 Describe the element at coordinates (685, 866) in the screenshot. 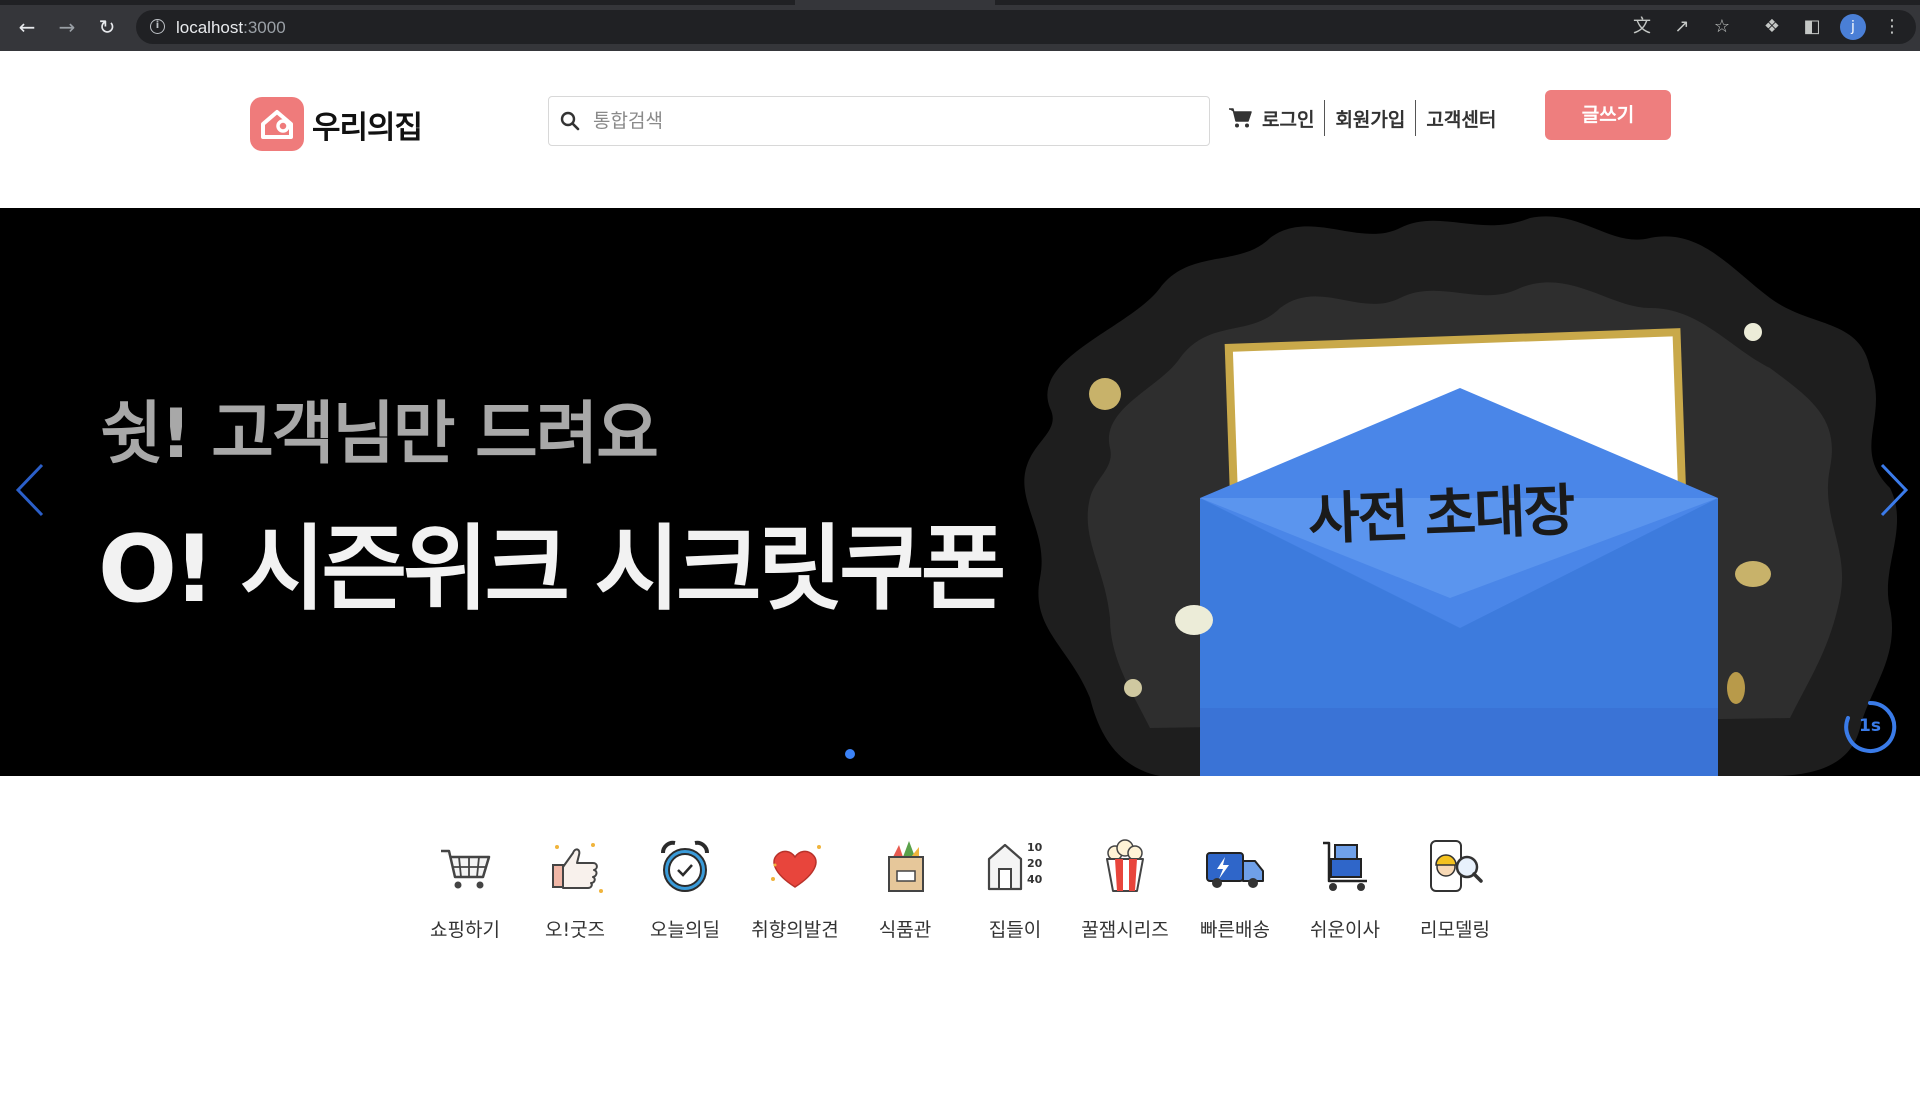

I see `alarm-clock-icon` at that location.